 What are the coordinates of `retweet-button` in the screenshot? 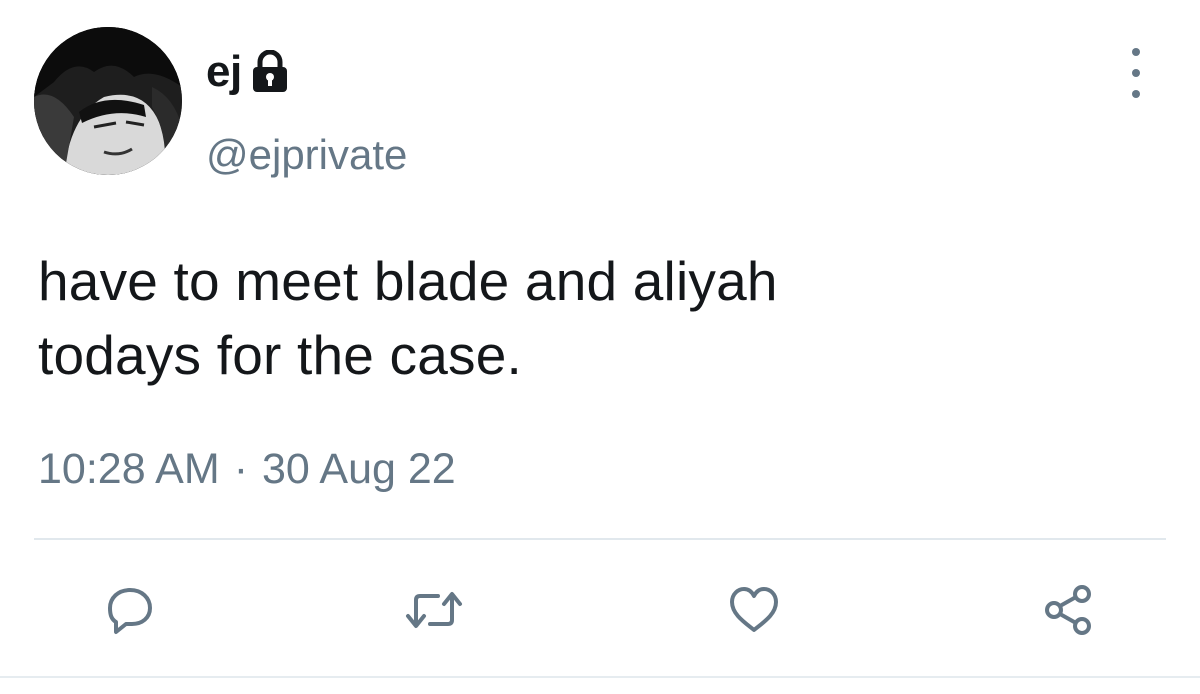 It's located at (434, 610).